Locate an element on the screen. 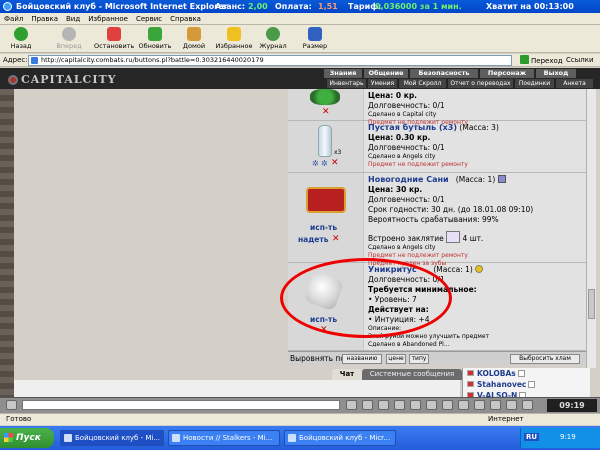 This screenshot has height=450, width=600. go-arrow-icon is located at coordinates (524, 59).